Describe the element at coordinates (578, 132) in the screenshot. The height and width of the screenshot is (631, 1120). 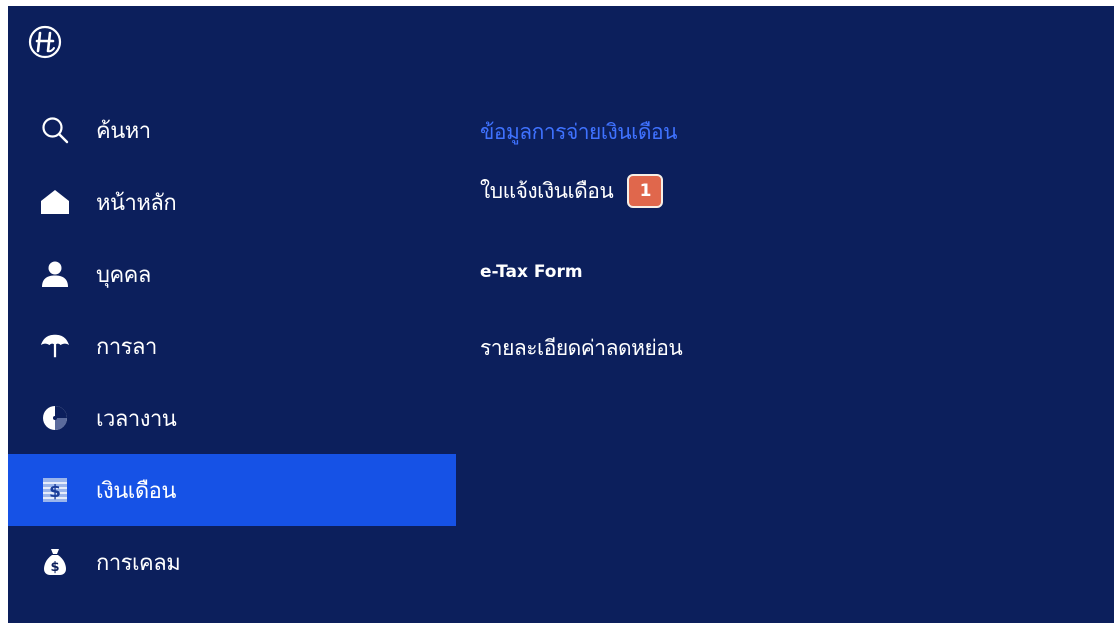
I see `section-title: ข้อมูลการจ่ายเงินเดือน` at that location.